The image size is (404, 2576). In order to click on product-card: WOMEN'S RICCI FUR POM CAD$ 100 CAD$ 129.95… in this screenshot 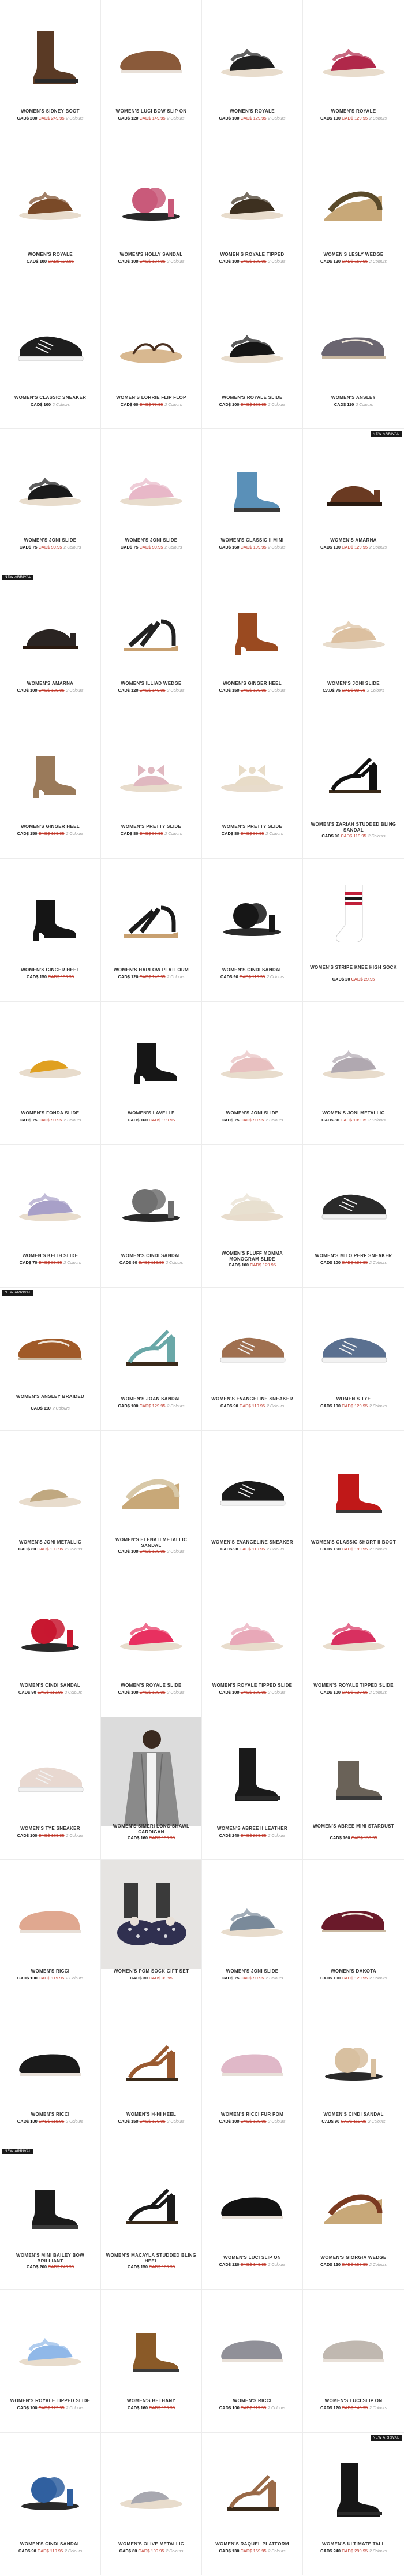, I will do `click(253, 2074)`.